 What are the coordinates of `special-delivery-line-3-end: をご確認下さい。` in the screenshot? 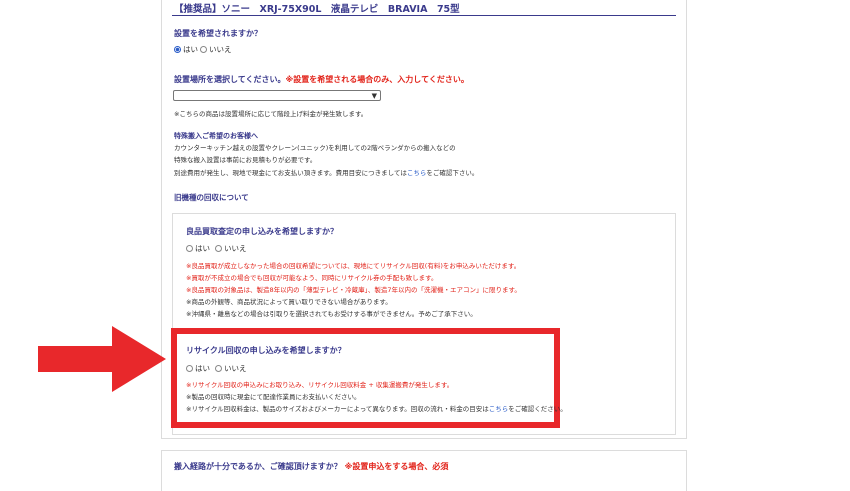 It's located at (452, 173).